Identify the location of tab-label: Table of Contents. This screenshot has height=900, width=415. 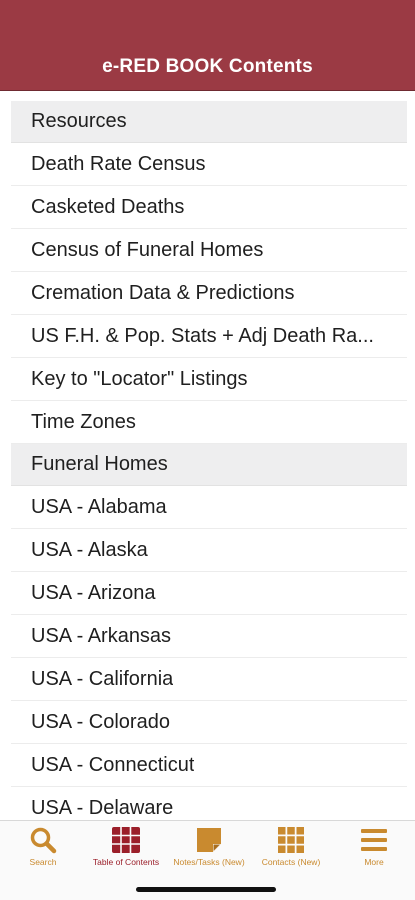
(126, 862).